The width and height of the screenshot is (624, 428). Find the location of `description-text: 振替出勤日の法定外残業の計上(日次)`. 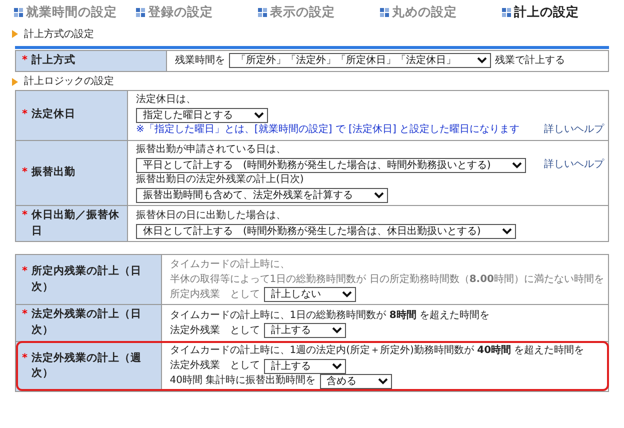

description-text: 振替出勤日の法定外残業の計上(日次) is located at coordinates (220, 180).